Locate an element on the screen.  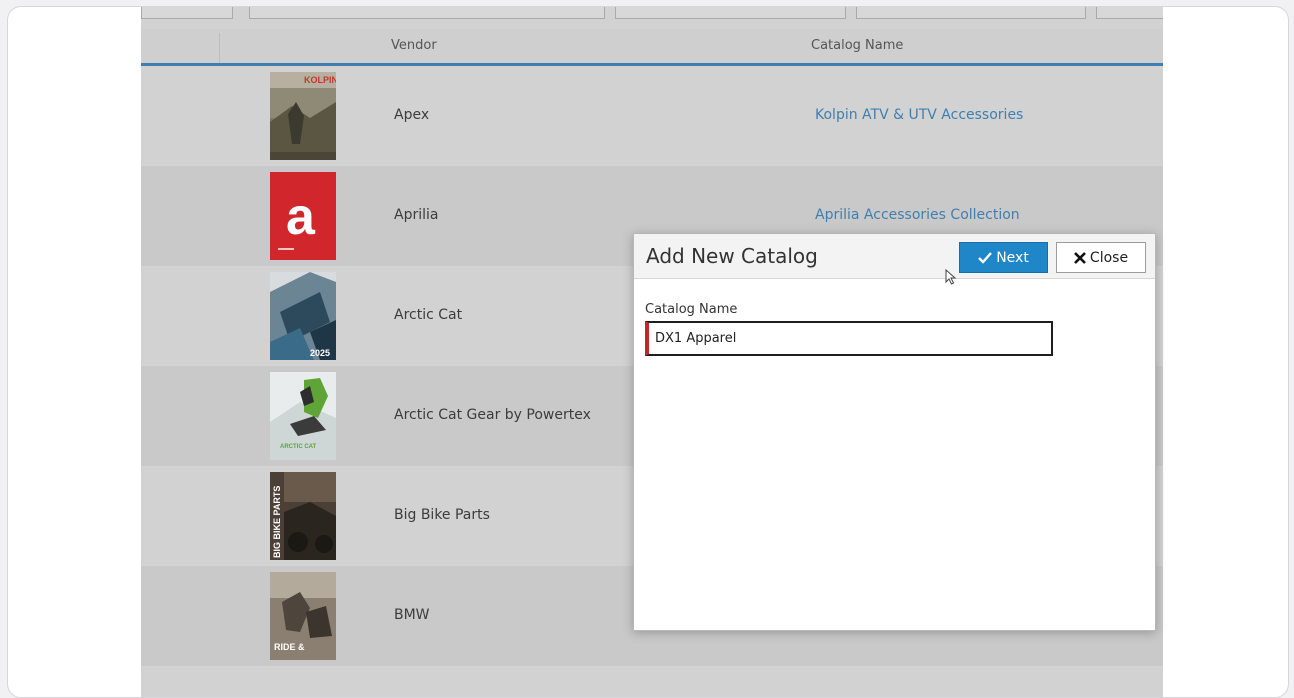
header-divider is located at coordinates (219, 48).